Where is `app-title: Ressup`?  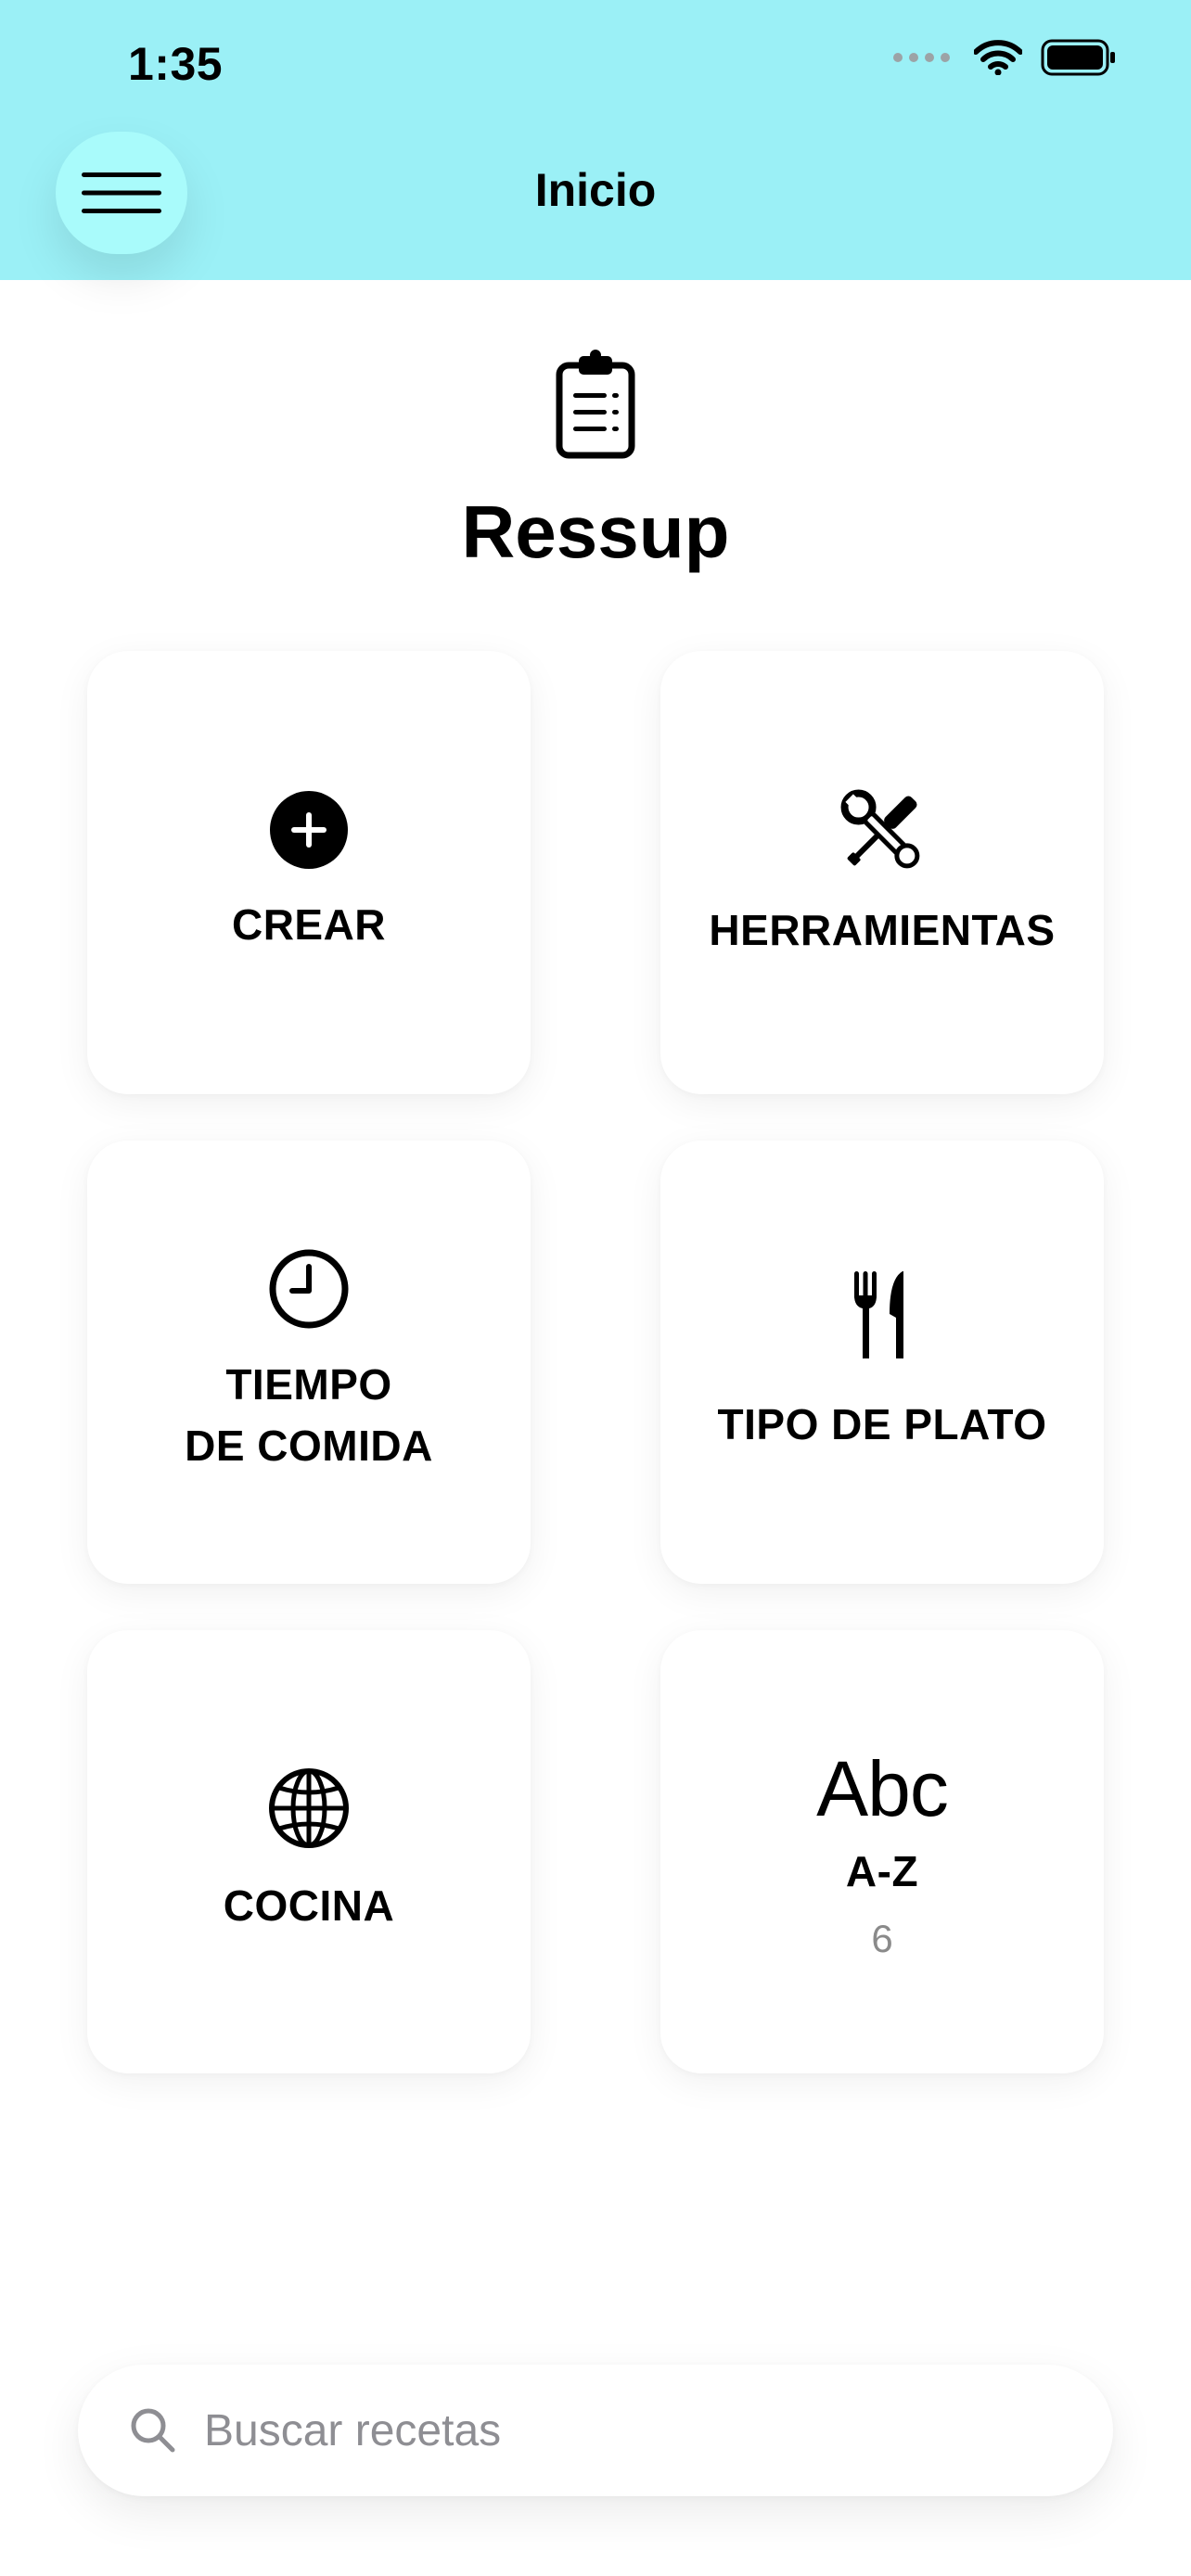 app-title: Ressup is located at coordinates (595, 532).